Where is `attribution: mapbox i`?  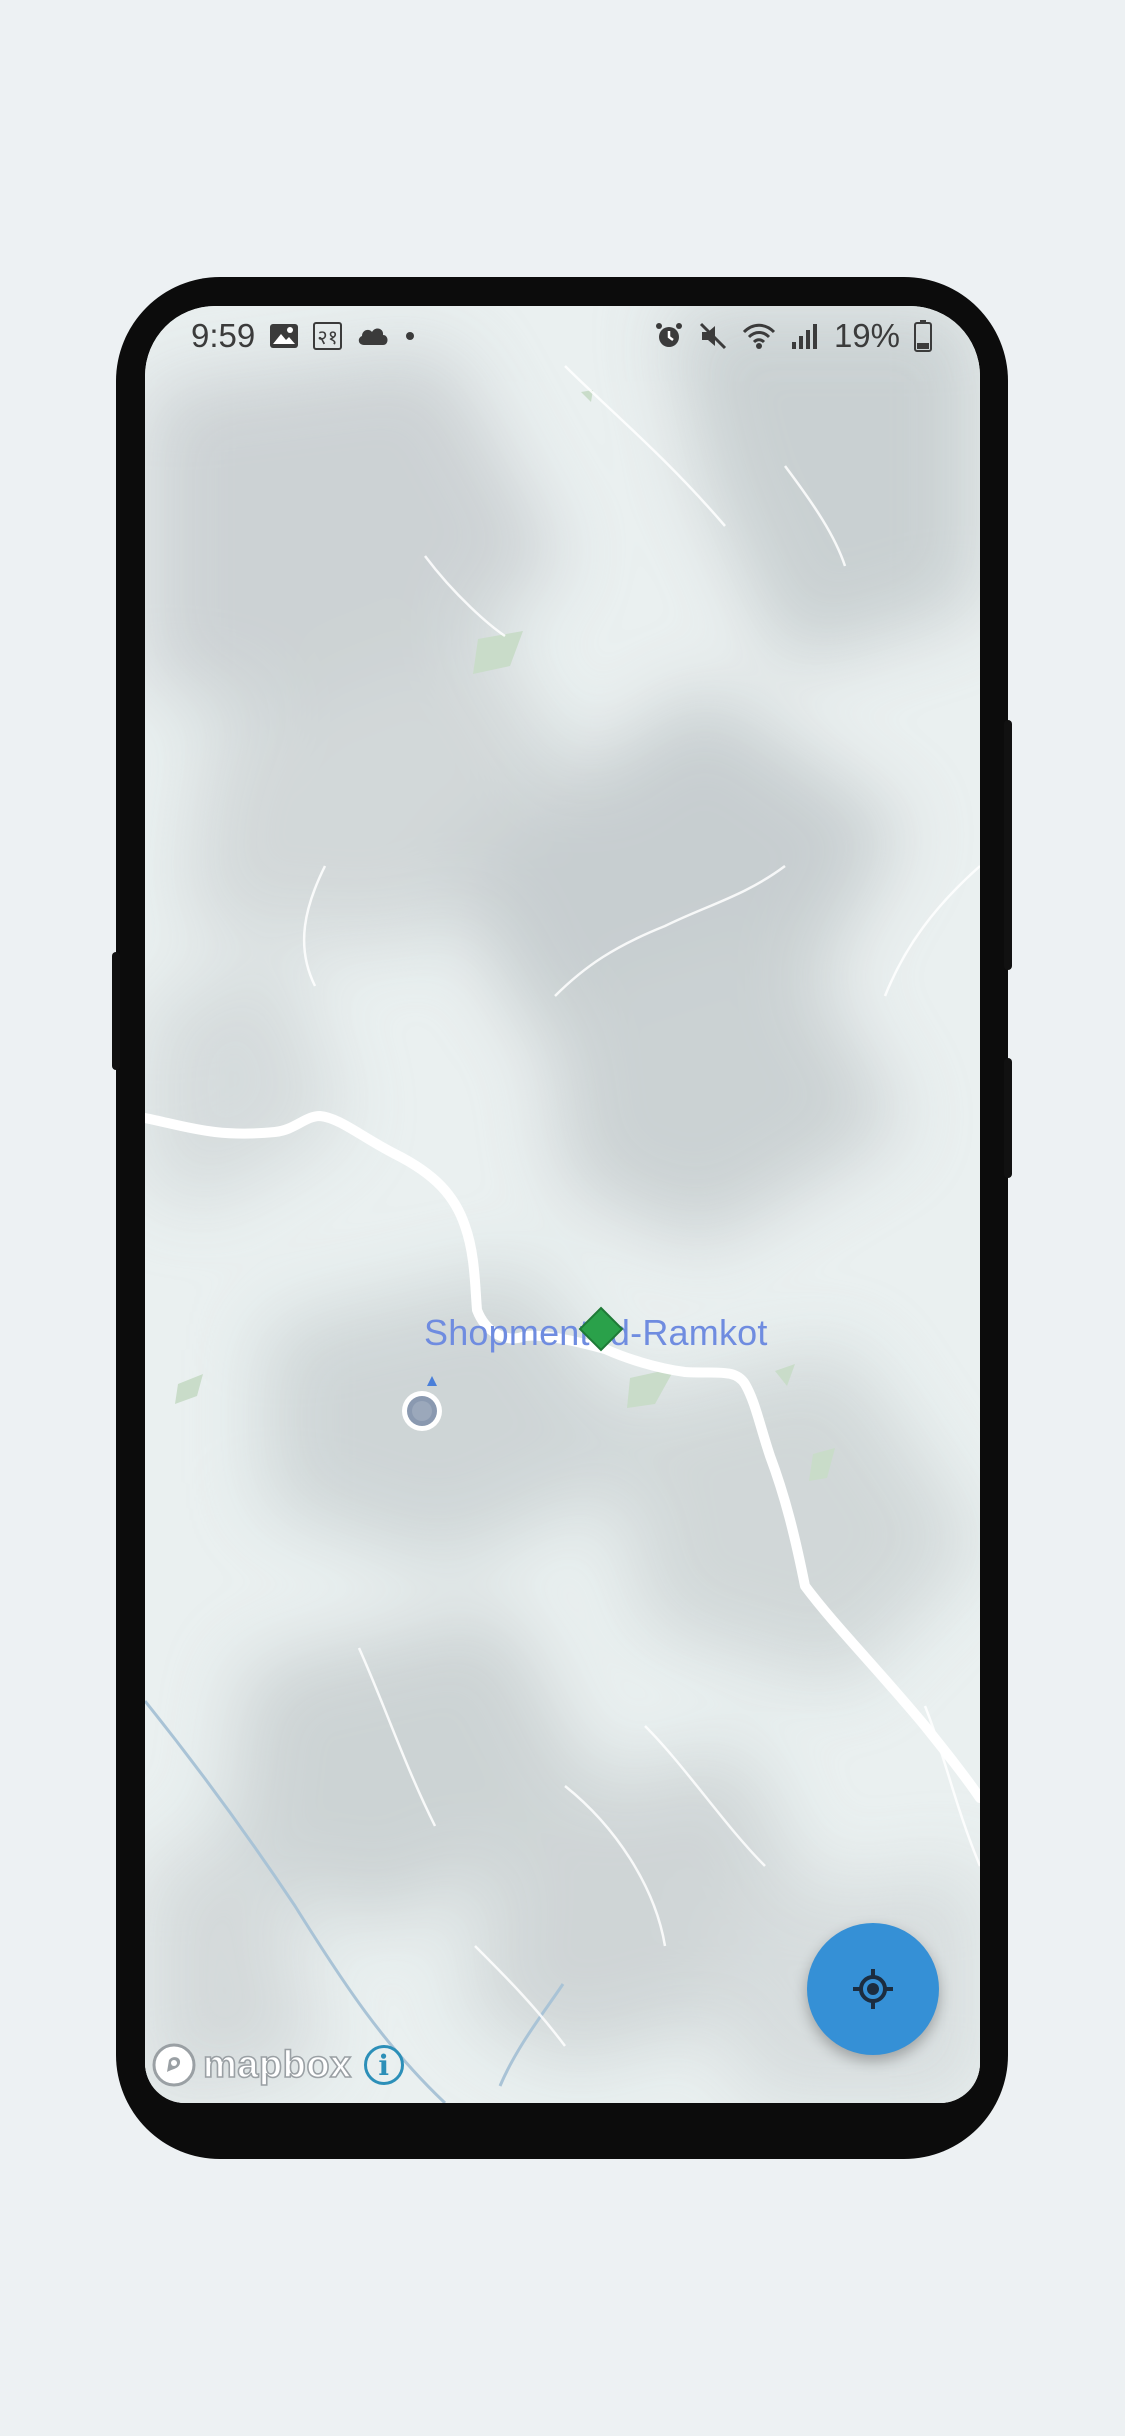 attribution: mapbox i is located at coordinates (277, 2065).